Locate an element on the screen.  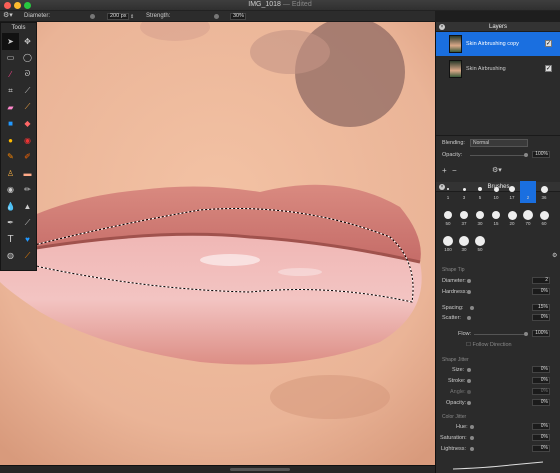
saturation-jitter-field: 0% is located at coordinates (541, 437).